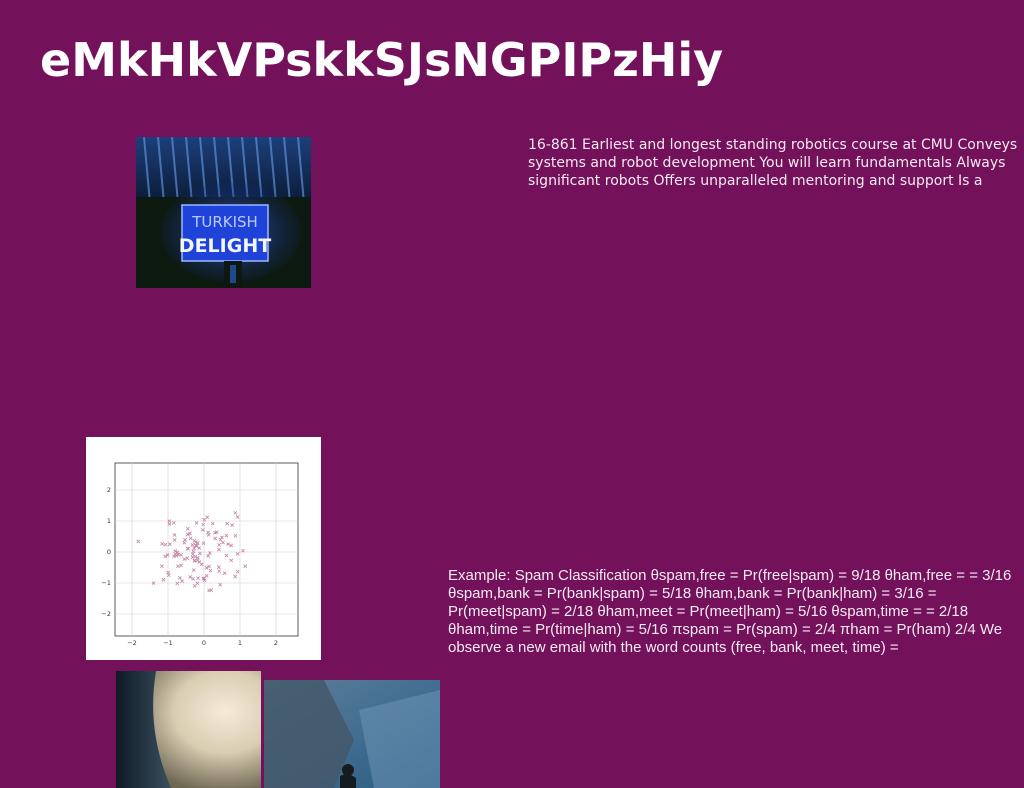 The image size is (1024, 788). Describe the element at coordinates (109, 521) in the screenshot. I see `y-tick-label: 1` at that location.